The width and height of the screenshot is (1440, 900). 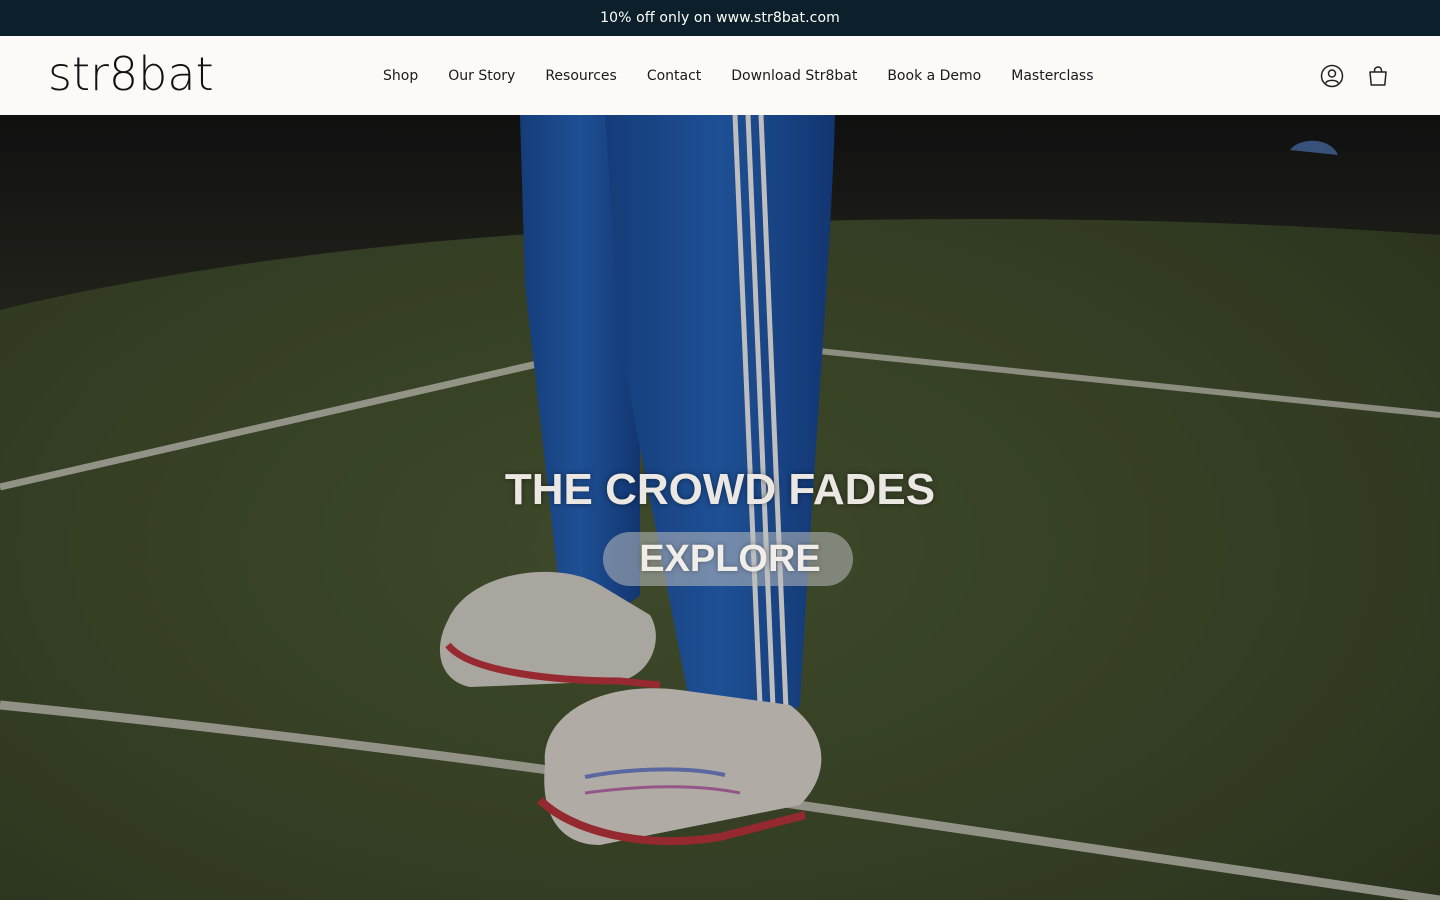 I want to click on nav-item-book-demo: Book a Demo, so click(x=934, y=76).